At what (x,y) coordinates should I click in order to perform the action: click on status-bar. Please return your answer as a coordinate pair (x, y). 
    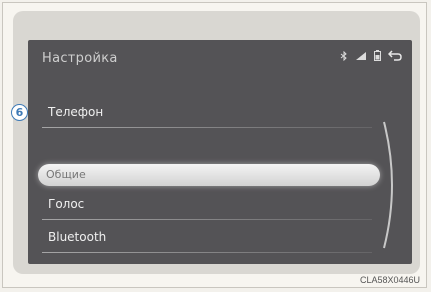
    Looking at the image, I should click on (371, 55).